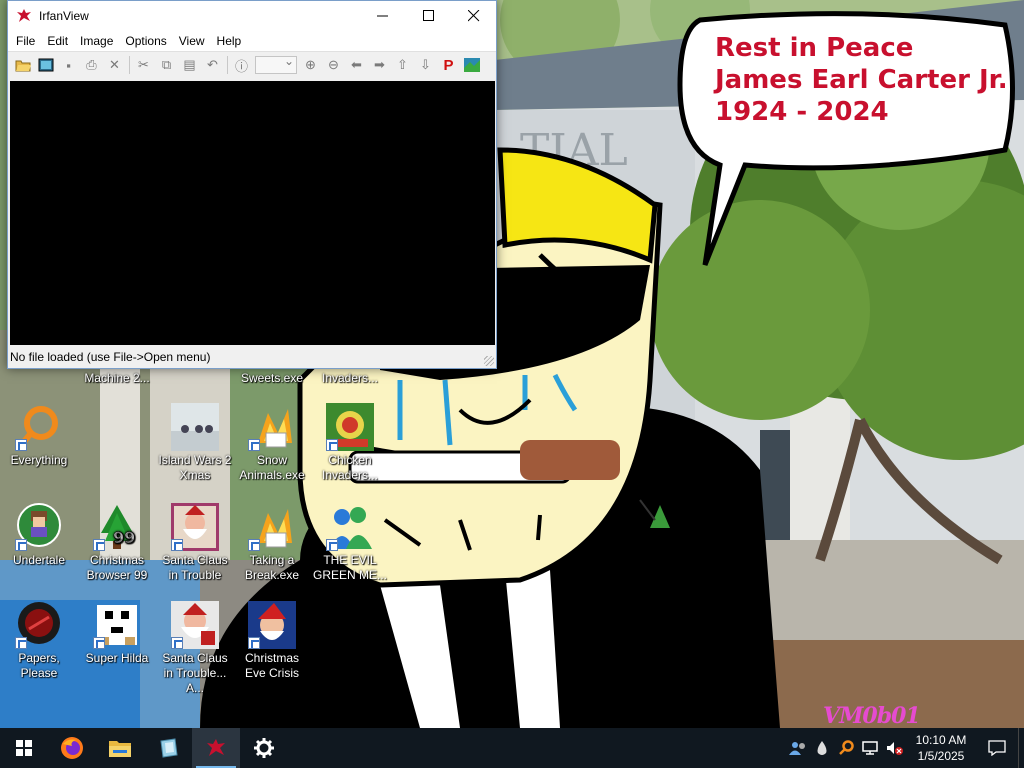 The width and height of the screenshot is (1024, 768). Describe the element at coordinates (68, 65) in the screenshot. I see `save-icon: ▪` at that location.